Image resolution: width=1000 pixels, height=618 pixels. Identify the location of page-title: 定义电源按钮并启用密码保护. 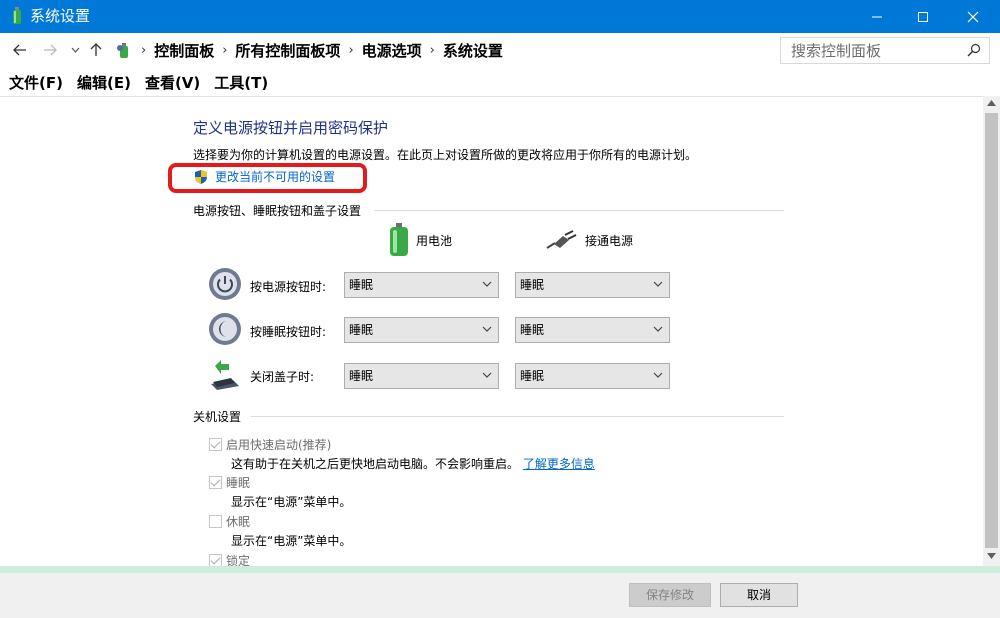
(291, 128).